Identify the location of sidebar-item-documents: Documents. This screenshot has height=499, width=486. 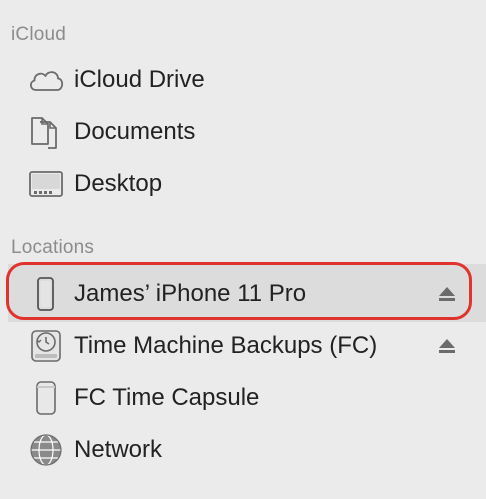
(243, 132).